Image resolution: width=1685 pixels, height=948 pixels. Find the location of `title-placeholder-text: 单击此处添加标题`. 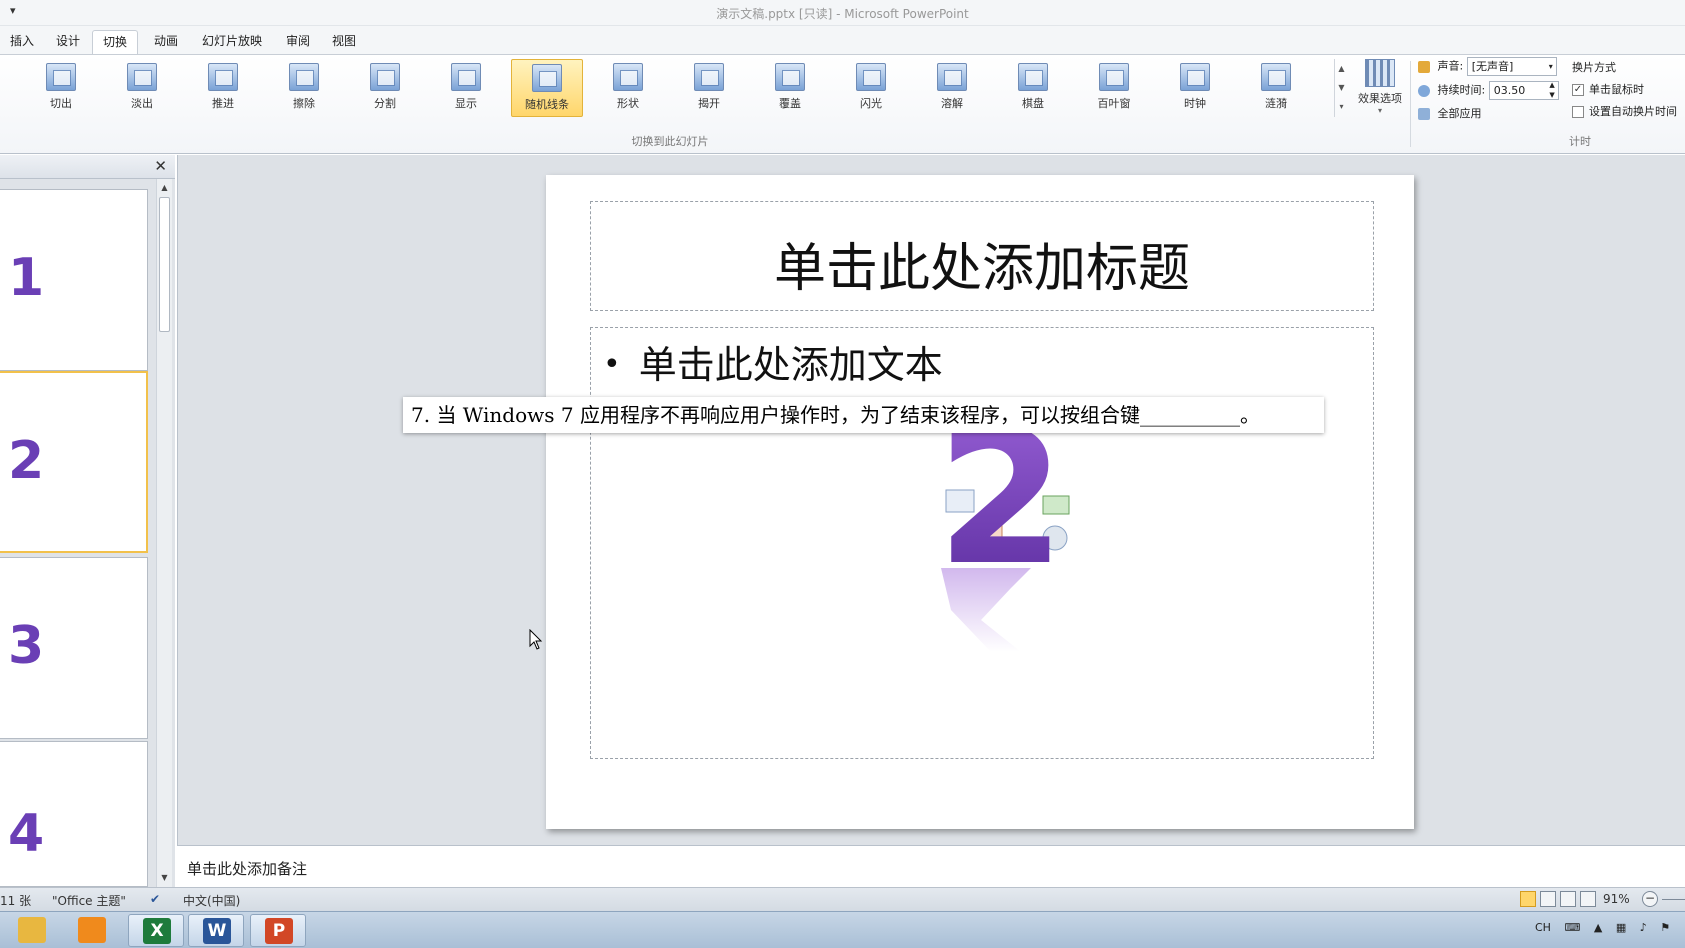

title-placeholder-text: 单击此处添加标题 is located at coordinates (981, 269).